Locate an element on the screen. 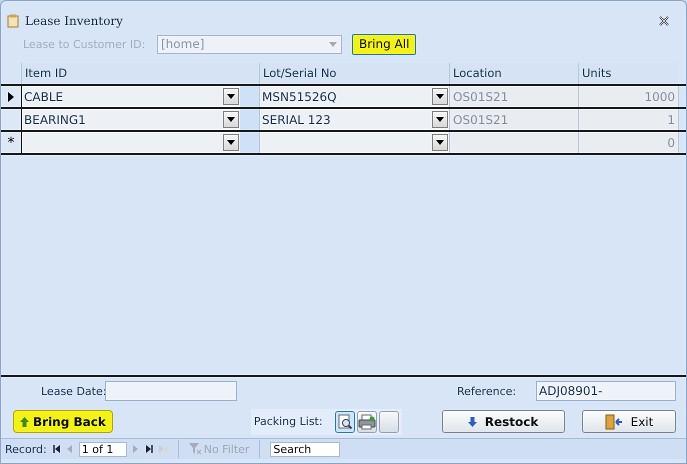 This screenshot has width=687, height=464. lot-serial-combo: MSN51526Q is located at coordinates (355, 96).